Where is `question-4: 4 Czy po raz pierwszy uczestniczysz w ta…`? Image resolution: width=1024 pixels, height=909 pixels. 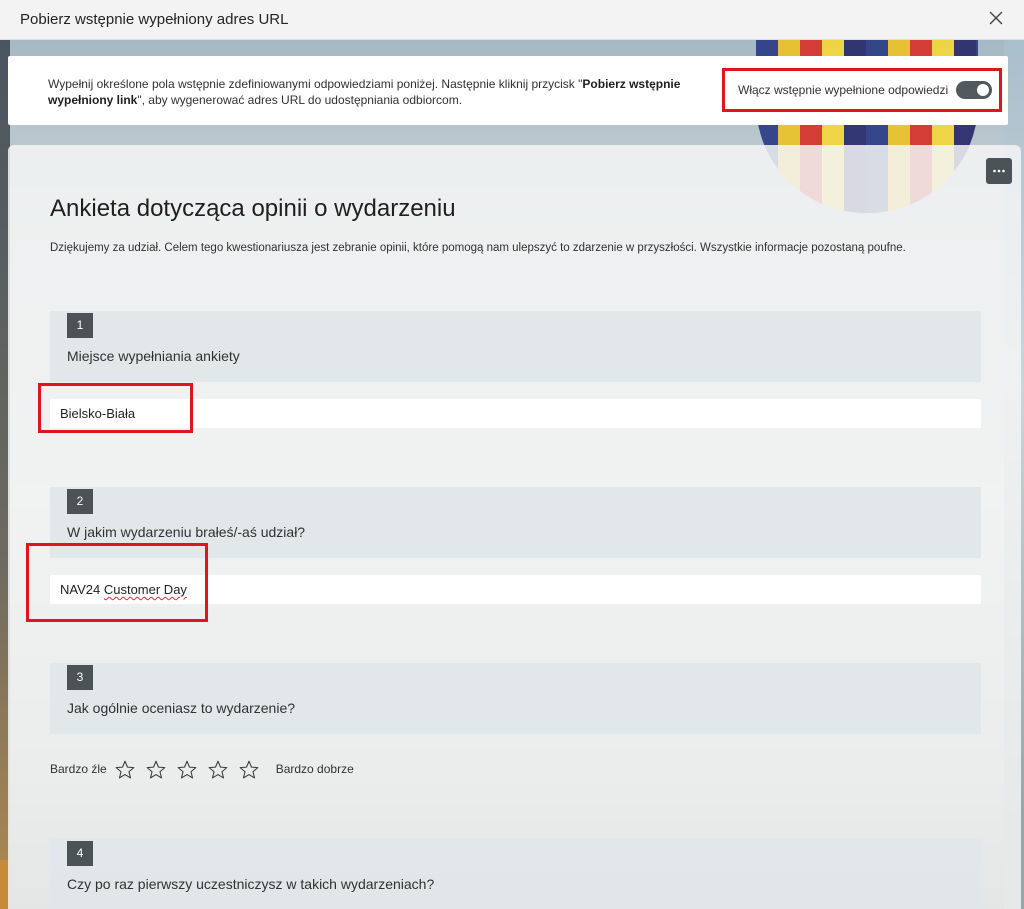
question-4: 4 Czy po raz pierwszy uczestniczysz w ta… is located at coordinates (515, 874).